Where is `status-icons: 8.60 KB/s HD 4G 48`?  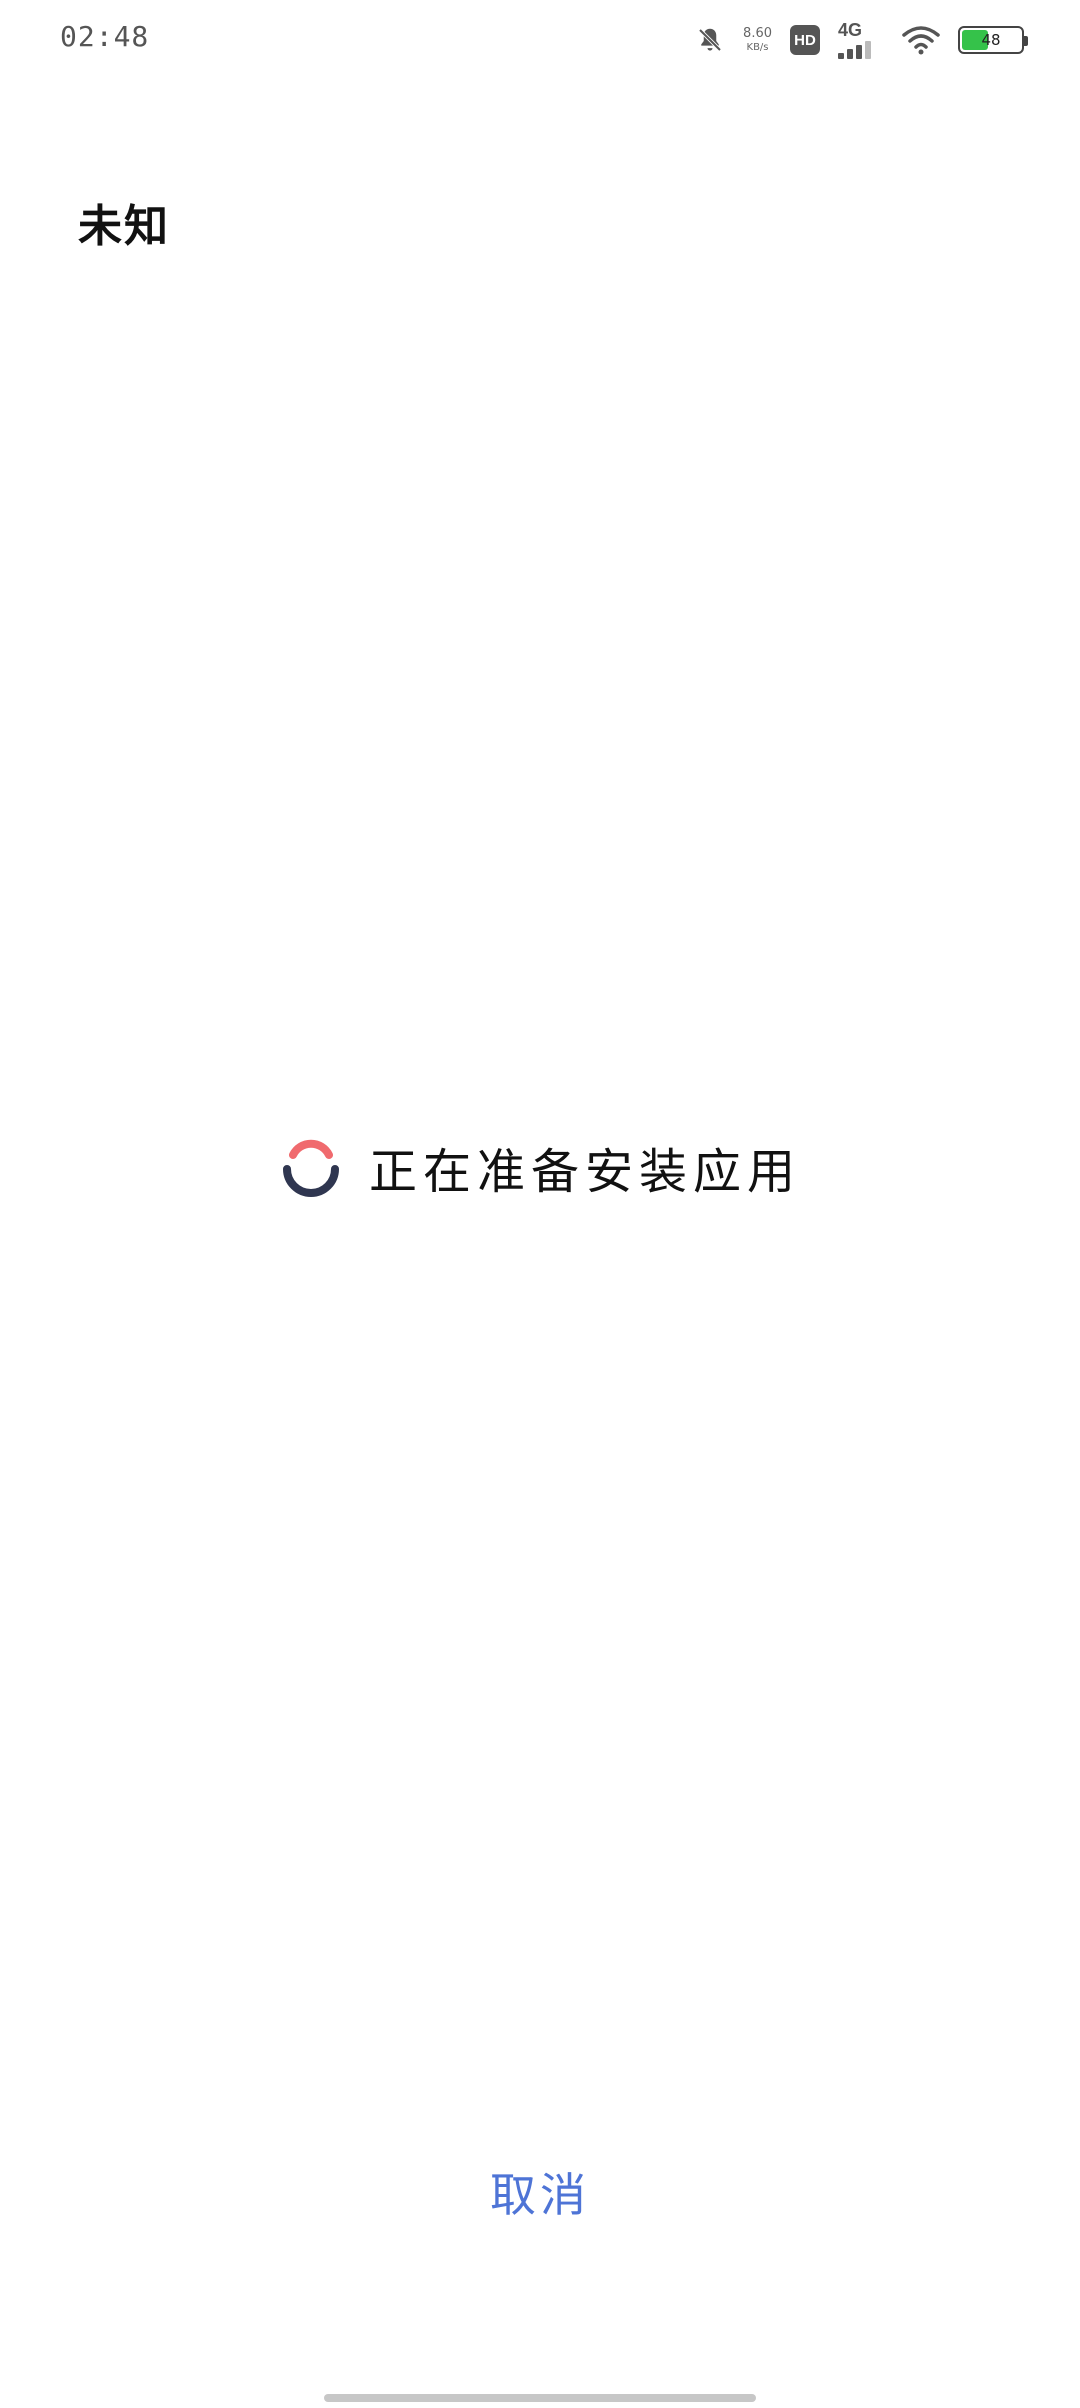
status-icons: 8.60 KB/s HD 4G 48 is located at coordinates (861, 40).